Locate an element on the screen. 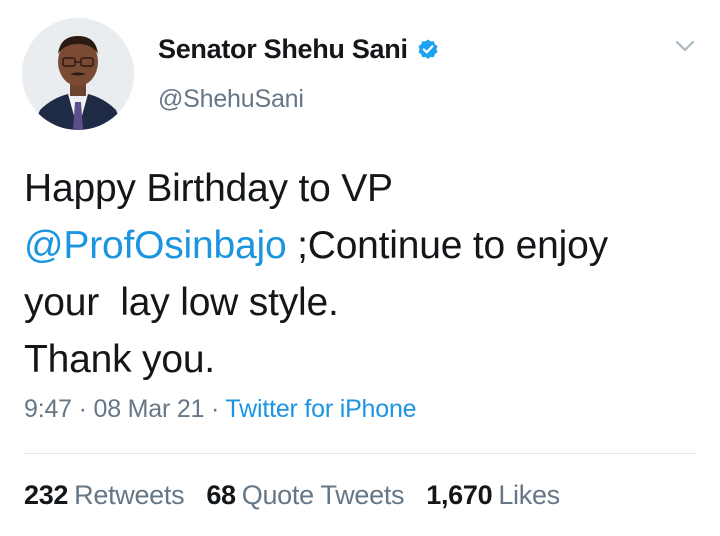 Image resolution: width=720 pixels, height=536 pixels. chevron-down-icon is located at coordinates (685, 46).